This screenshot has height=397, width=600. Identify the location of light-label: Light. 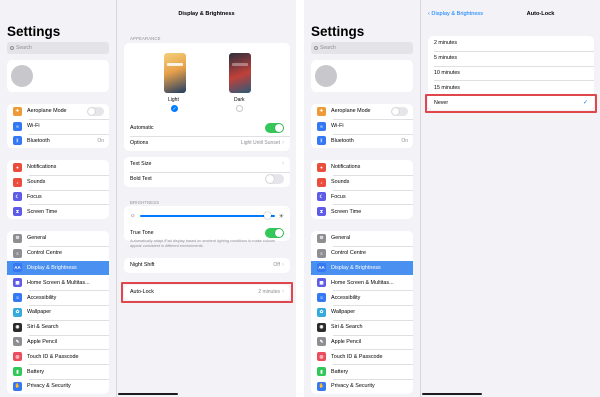
(173, 100).